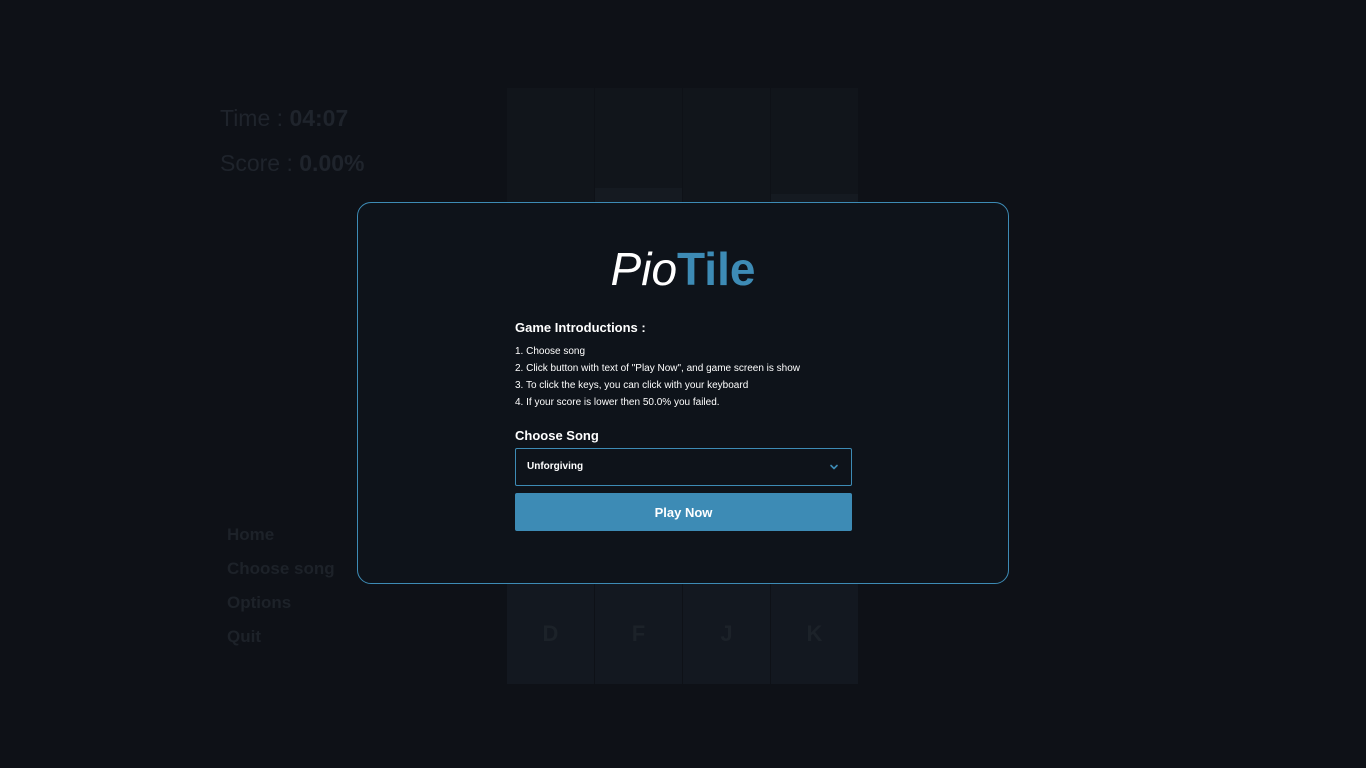 The image size is (1366, 768). I want to click on logo-text-tile: Tile, so click(716, 269).